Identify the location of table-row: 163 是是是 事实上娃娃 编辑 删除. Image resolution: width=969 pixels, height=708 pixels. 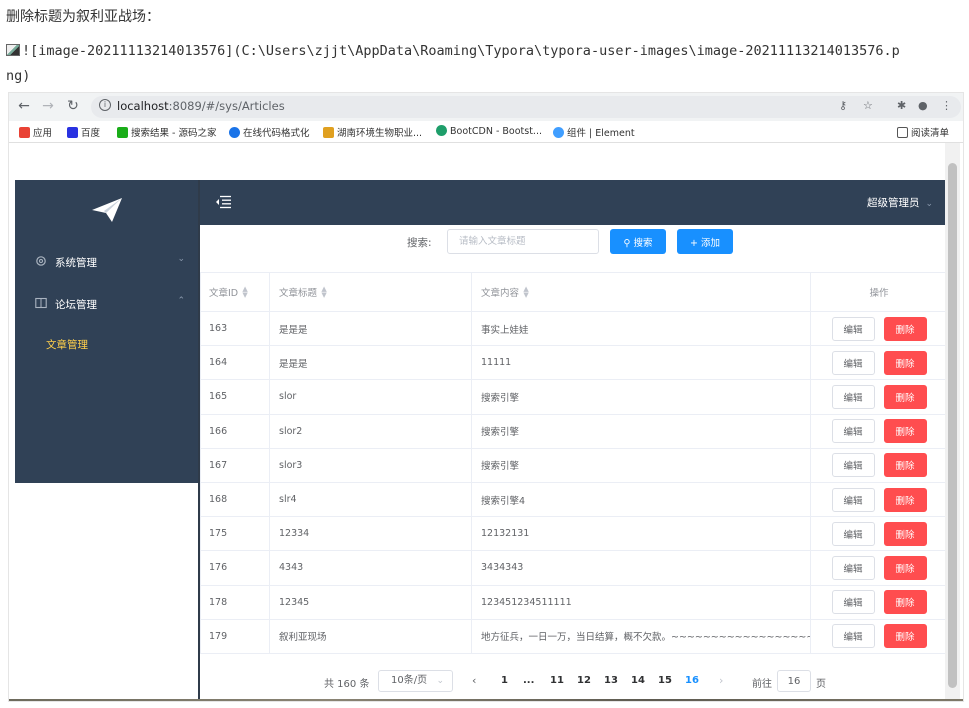
(573, 329).